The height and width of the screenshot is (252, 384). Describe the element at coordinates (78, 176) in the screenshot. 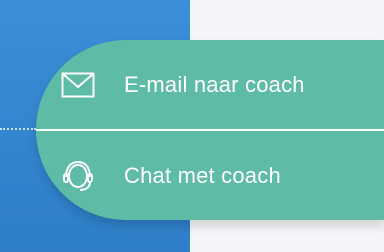

I see `headset-icon` at that location.